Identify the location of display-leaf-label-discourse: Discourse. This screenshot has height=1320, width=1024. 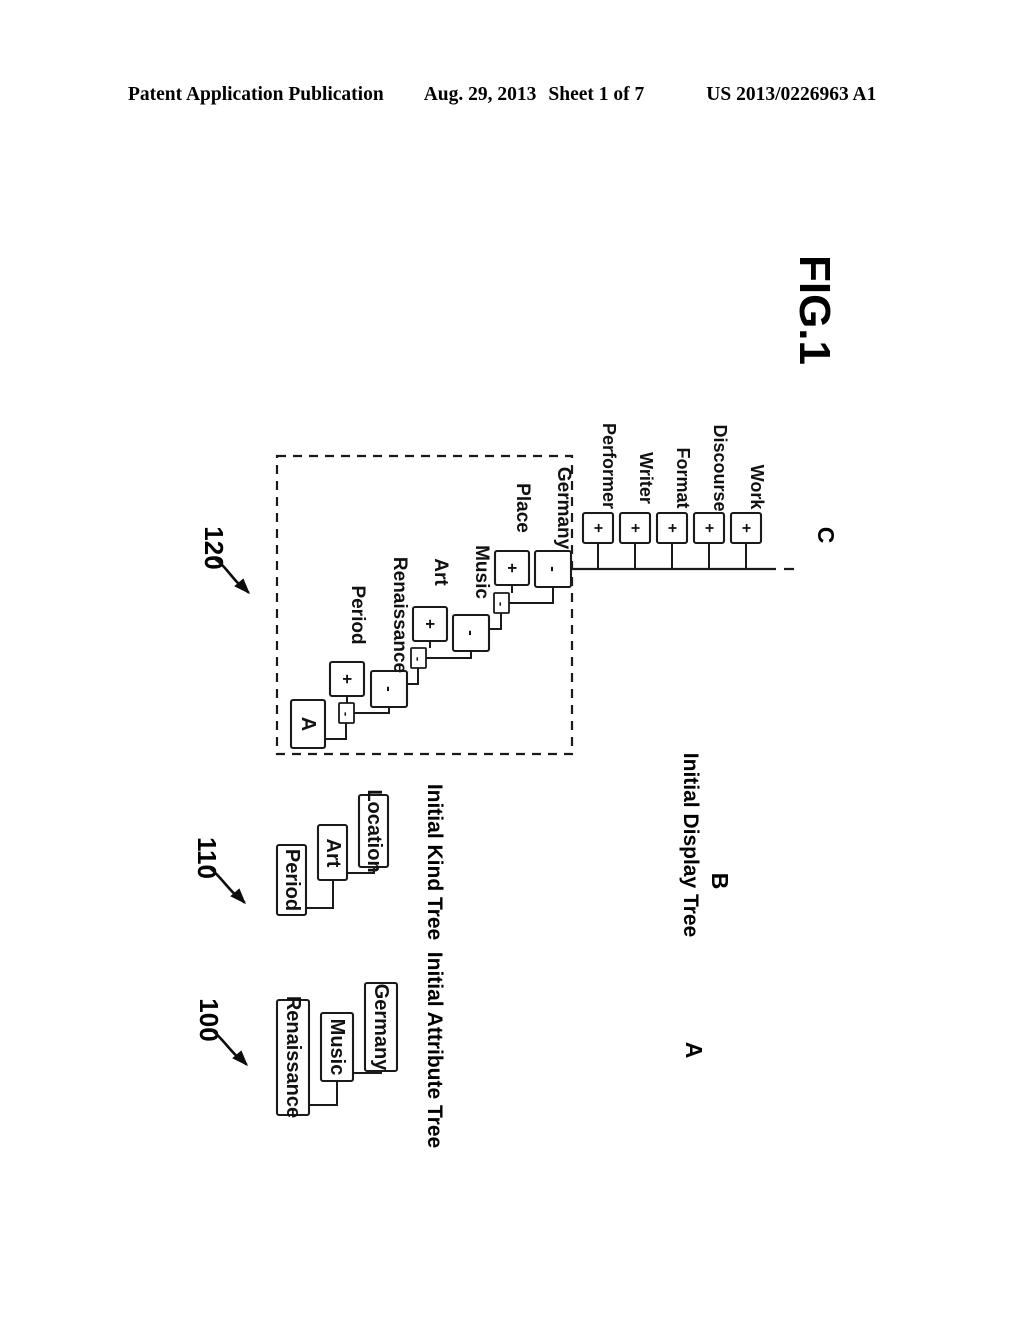
(720, 467).